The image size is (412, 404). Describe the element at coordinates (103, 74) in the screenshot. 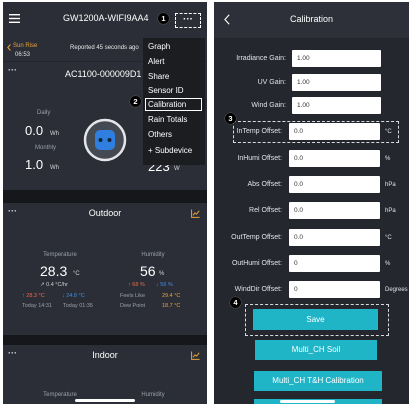

I see `device-title: AC1100-000009D1` at that location.